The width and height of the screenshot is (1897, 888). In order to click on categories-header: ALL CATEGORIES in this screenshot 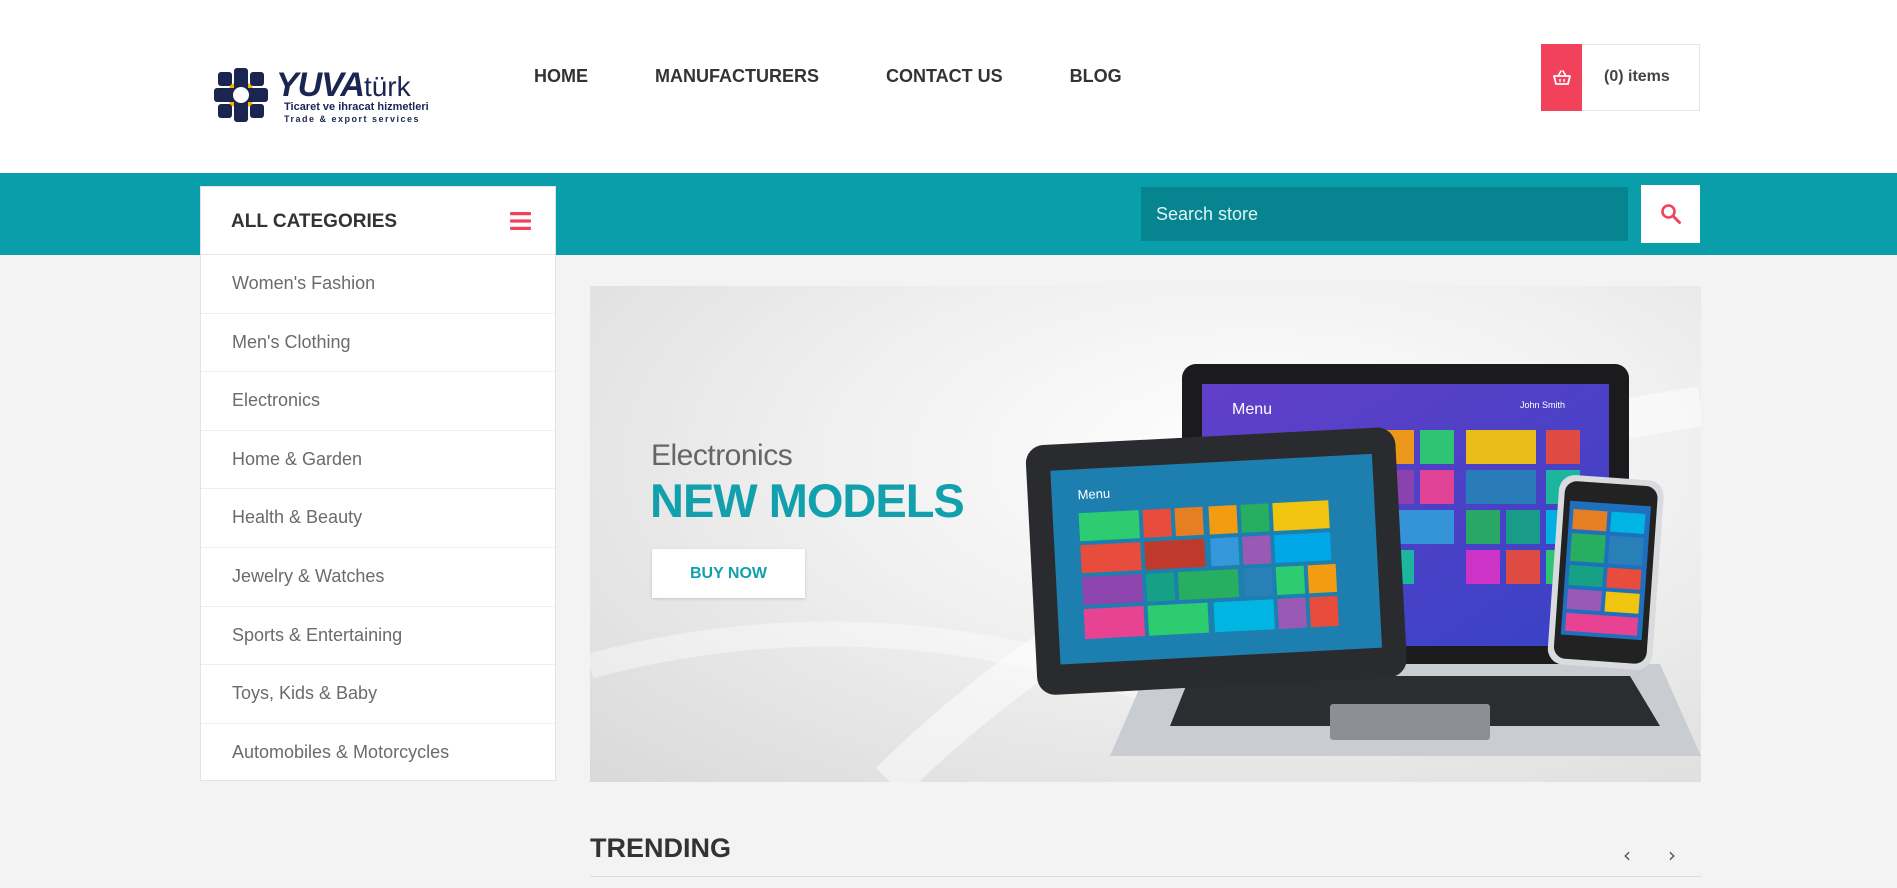, I will do `click(378, 221)`.